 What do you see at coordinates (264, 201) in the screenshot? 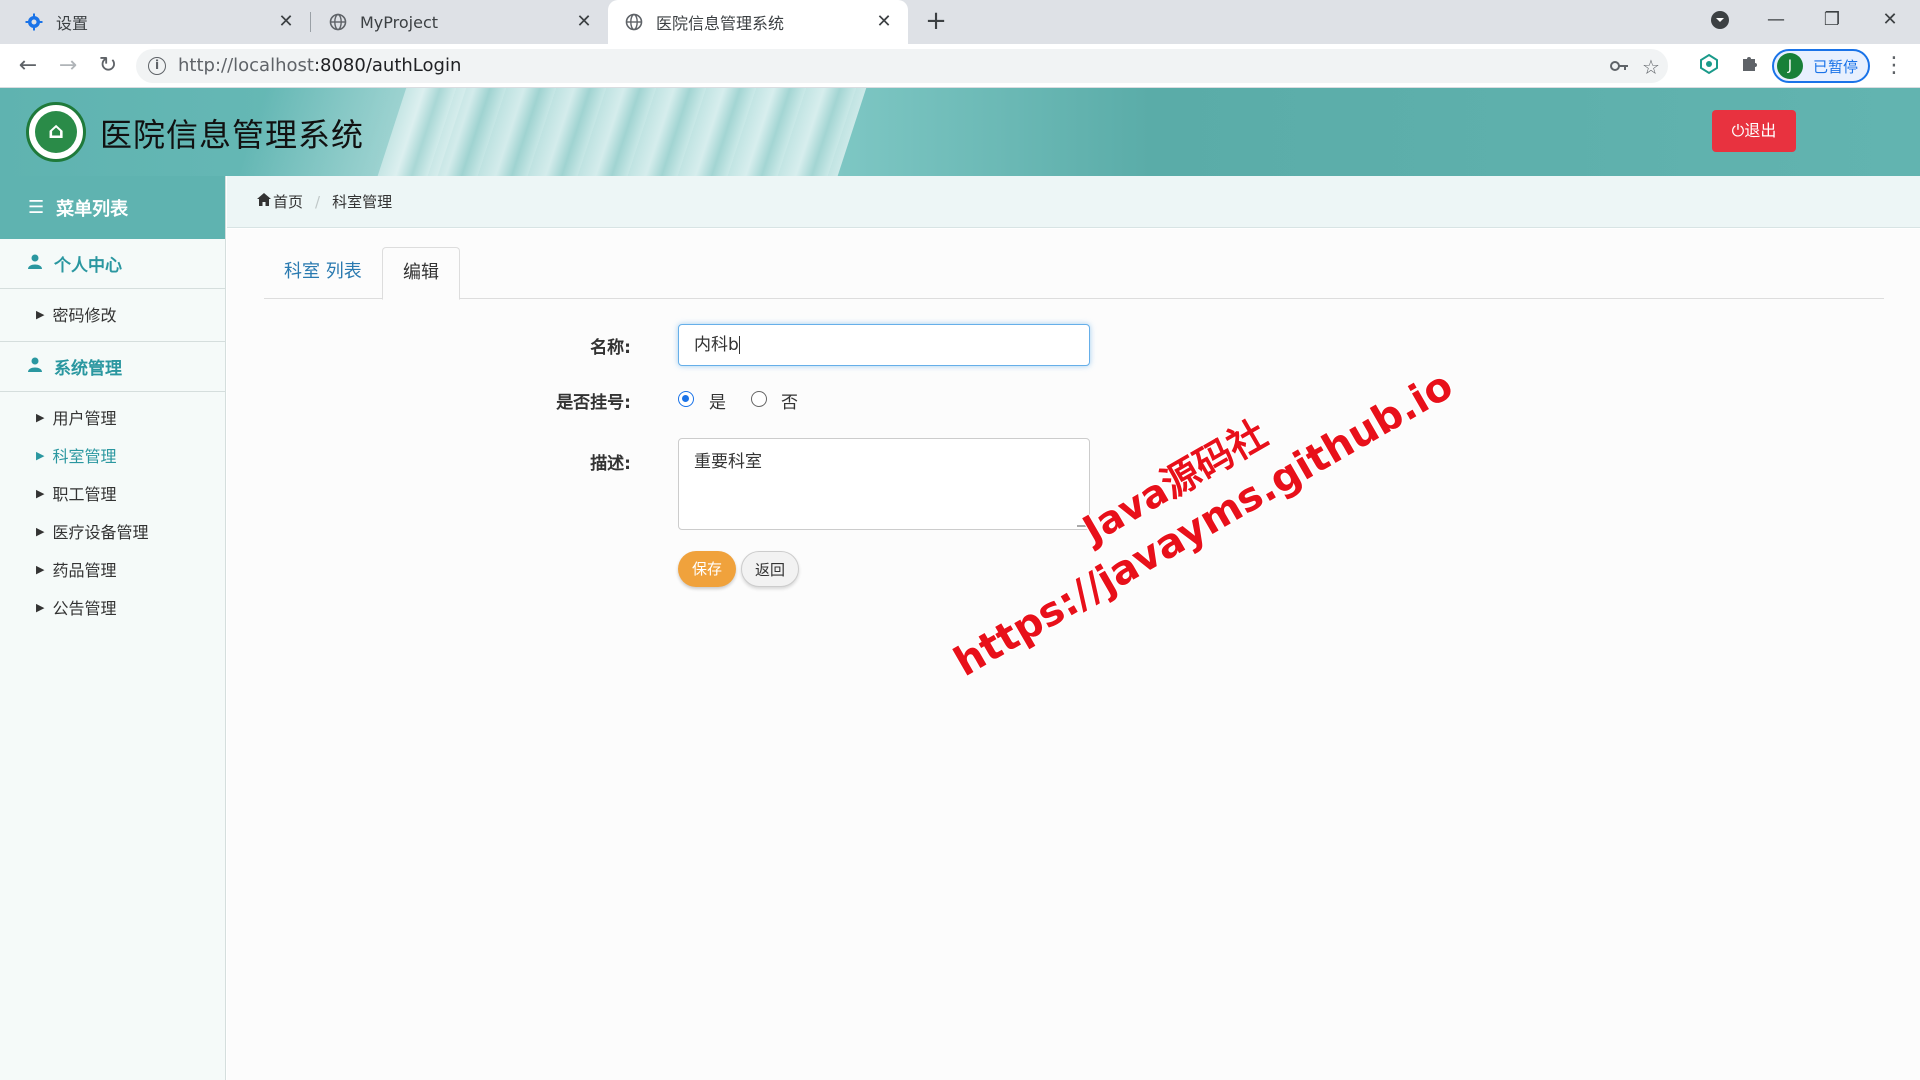
I see `home-icon` at bounding box center [264, 201].